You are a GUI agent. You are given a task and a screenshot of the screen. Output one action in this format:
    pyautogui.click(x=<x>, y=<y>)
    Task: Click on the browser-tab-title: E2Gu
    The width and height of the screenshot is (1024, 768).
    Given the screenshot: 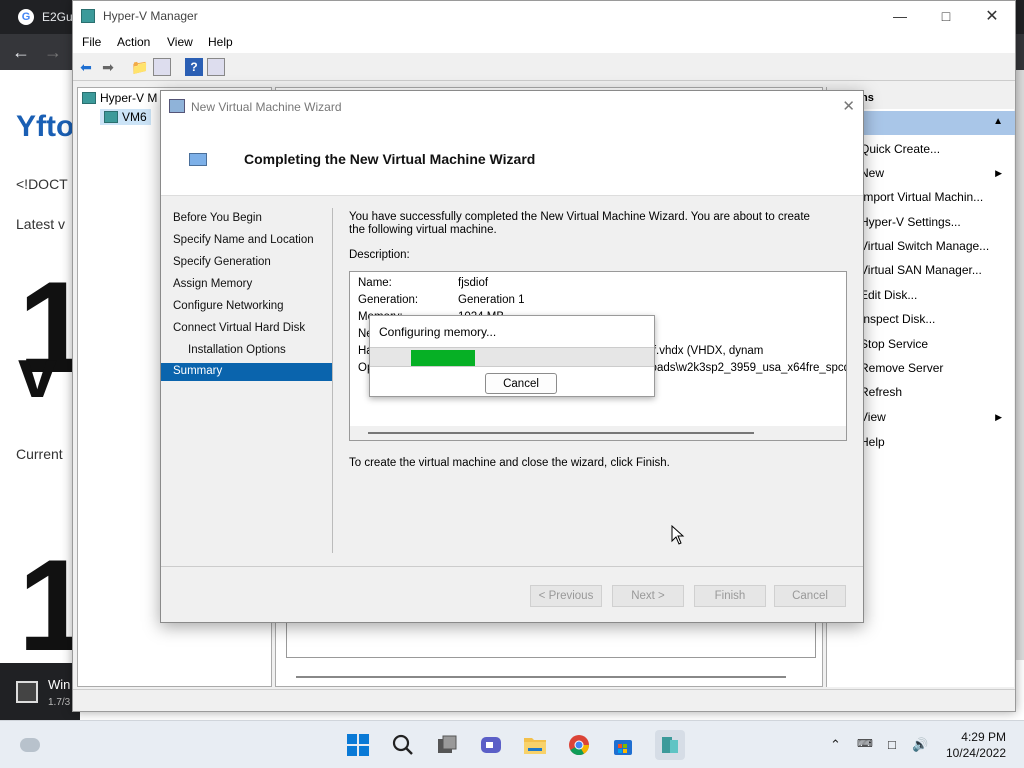 What is the action you would take?
    pyautogui.click(x=57, y=17)
    